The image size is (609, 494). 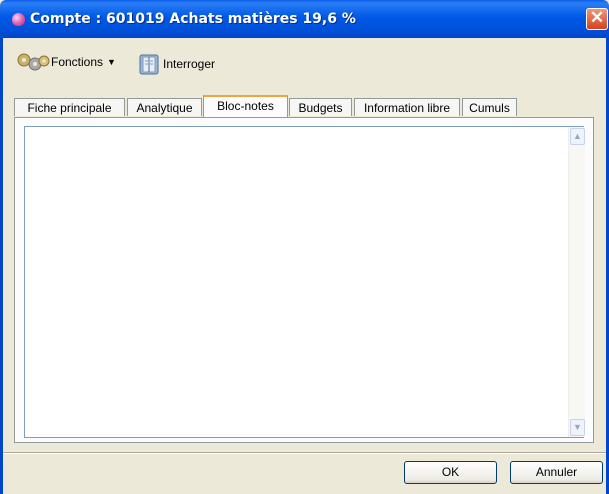 I want to click on functions-menu-button: Fonctions ▼, so click(x=65, y=62).